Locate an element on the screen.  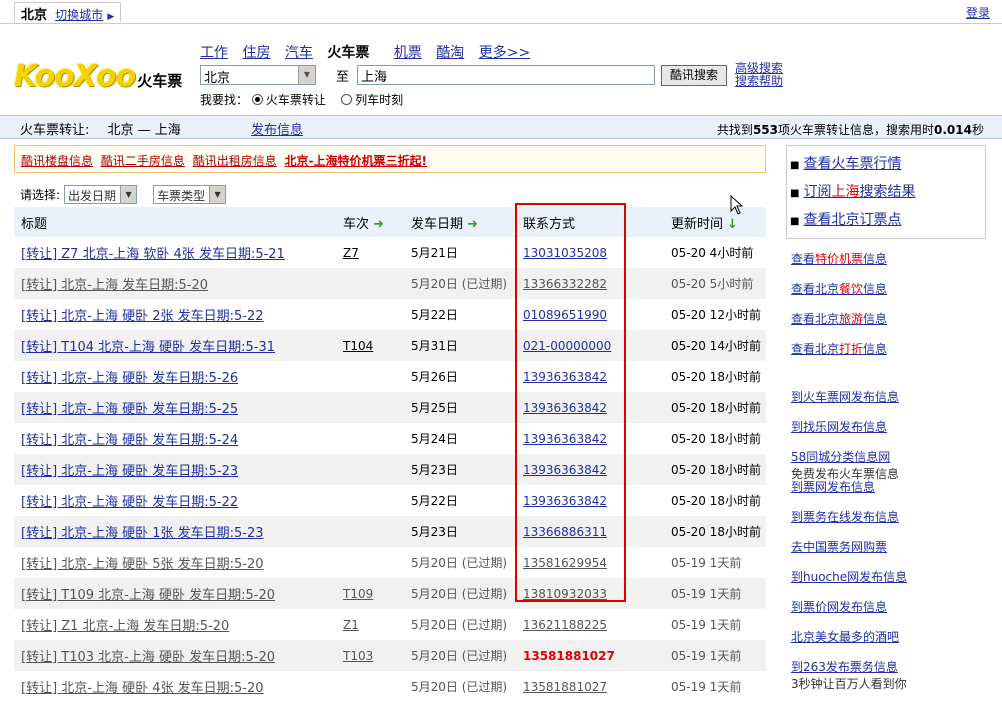
updated-time: 05-20 18小时前 is located at coordinates (716, 532).